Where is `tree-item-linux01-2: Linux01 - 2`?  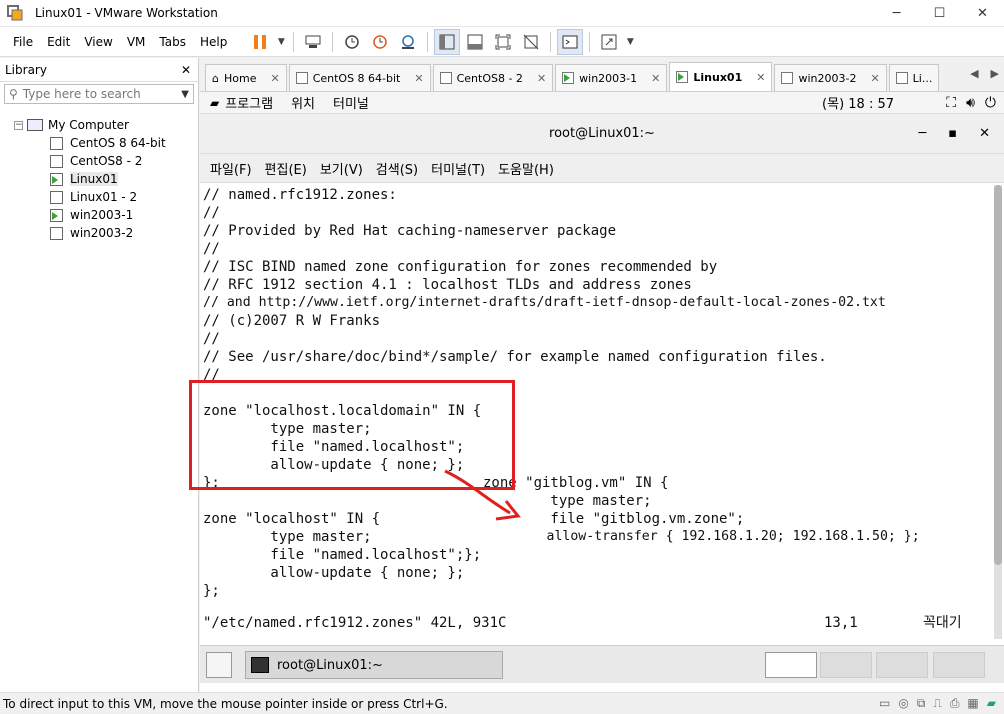 tree-item-linux01-2: Linux01 - 2 is located at coordinates (99, 197).